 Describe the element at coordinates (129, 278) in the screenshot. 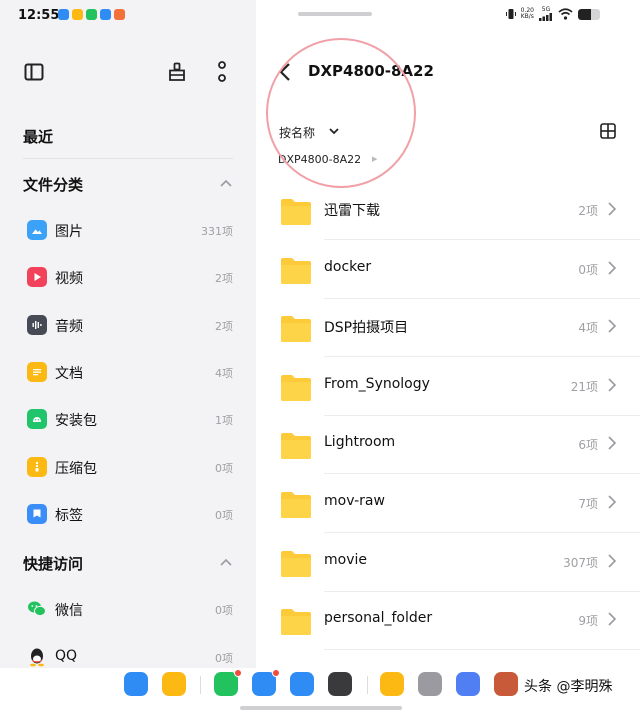

I see `category-item: 视频 2项` at that location.